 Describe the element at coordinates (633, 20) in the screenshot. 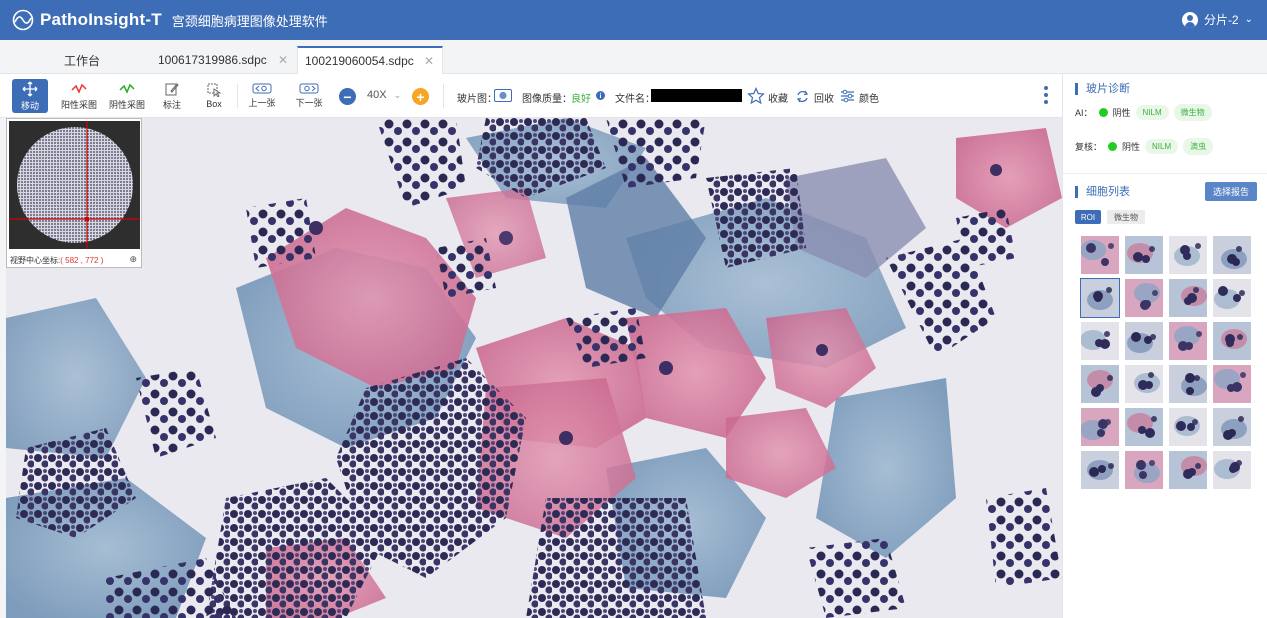

I see `app-header: PathoInsight-T 宫颈细胞病理图像处理软件 分片-2 ⌄` at that location.